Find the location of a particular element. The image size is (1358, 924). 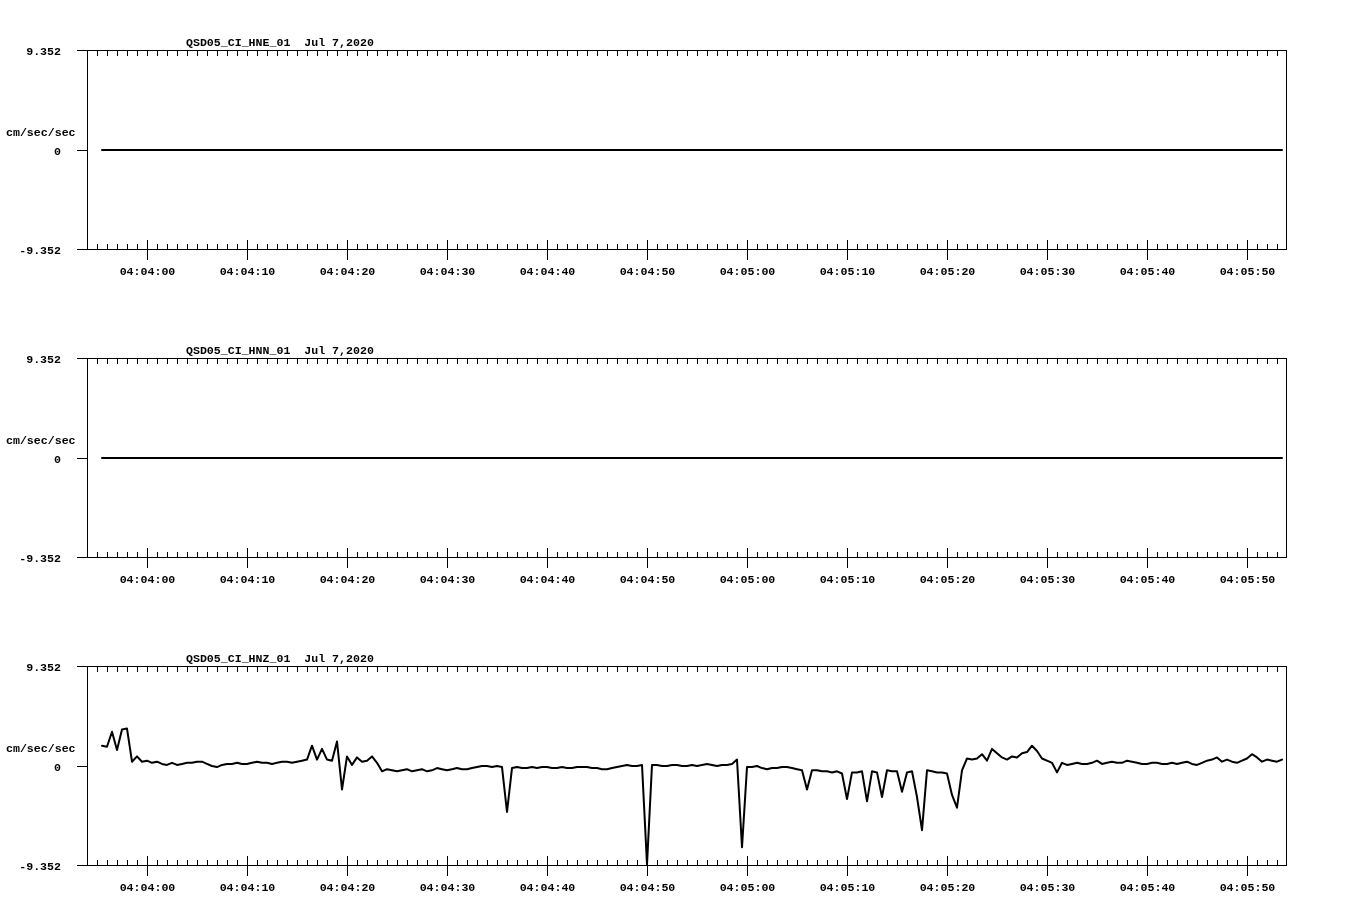

chart-title: QSD05_CI_HNE_01 Jul 7,2020 is located at coordinates (280, 42).